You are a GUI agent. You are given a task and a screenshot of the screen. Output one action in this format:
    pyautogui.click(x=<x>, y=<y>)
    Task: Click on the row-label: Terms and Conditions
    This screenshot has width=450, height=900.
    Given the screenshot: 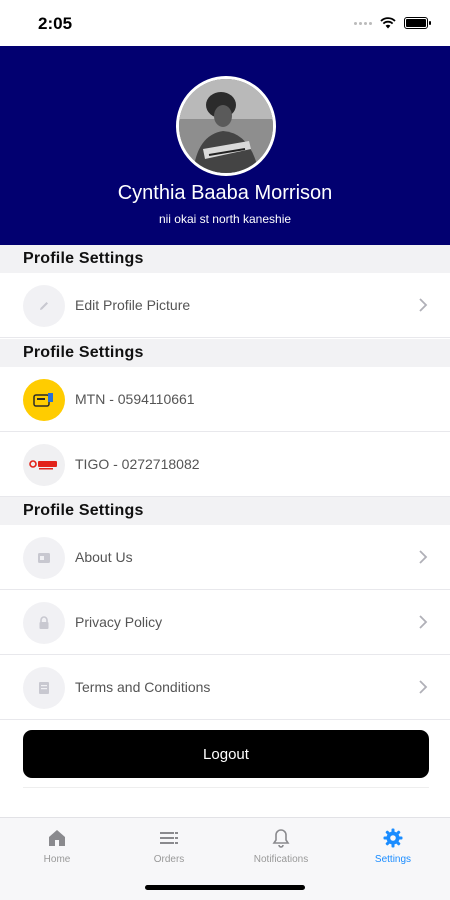 What is the action you would take?
    pyautogui.click(x=143, y=687)
    